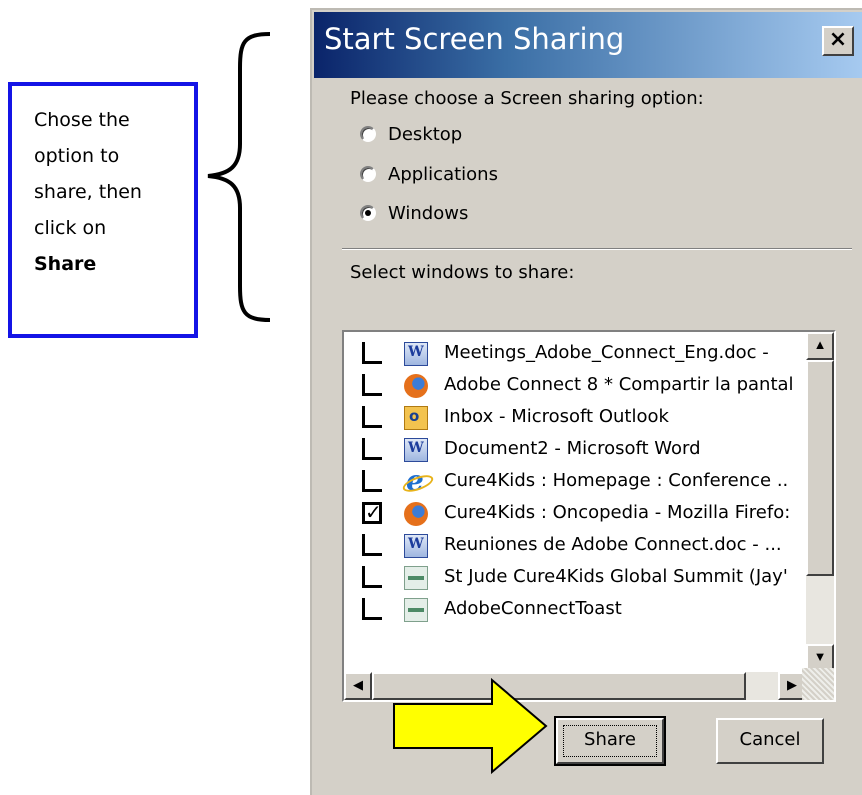  Describe the element at coordinates (428, 213) in the screenshot. I see `option-label: Windows` at that location.